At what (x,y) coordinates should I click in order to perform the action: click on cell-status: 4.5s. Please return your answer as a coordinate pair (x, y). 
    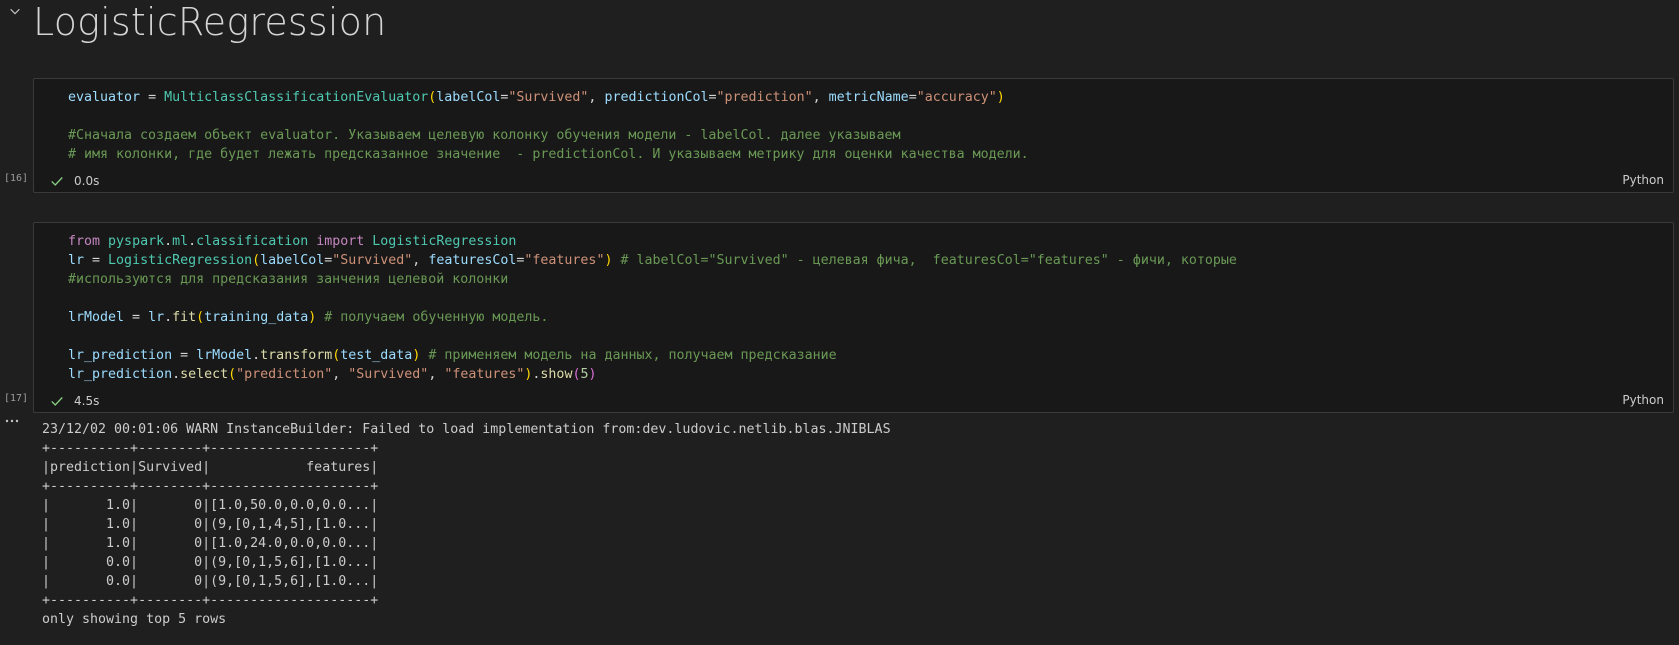
    Looking at the image, I should click on (74, 401).